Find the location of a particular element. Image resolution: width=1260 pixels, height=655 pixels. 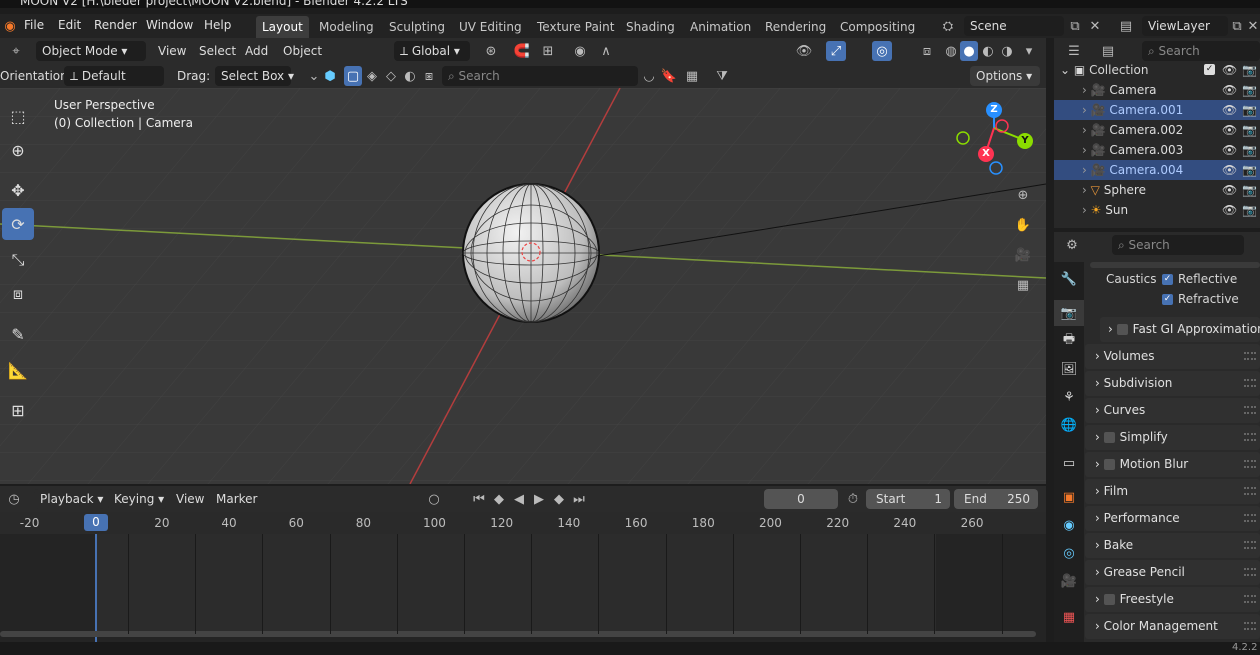

wireframe-shading-icon: ◍ is located at coordinates (951, 51).